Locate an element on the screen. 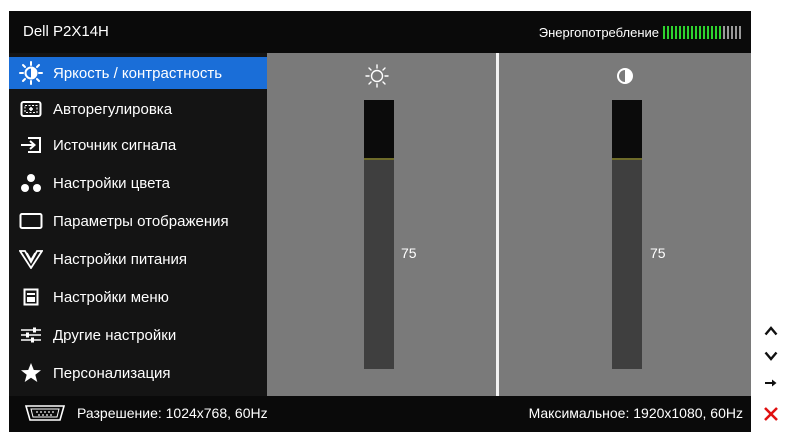 This screenshot has height=440, width=786. power-settings-icon is located at coordinates (31, 259).